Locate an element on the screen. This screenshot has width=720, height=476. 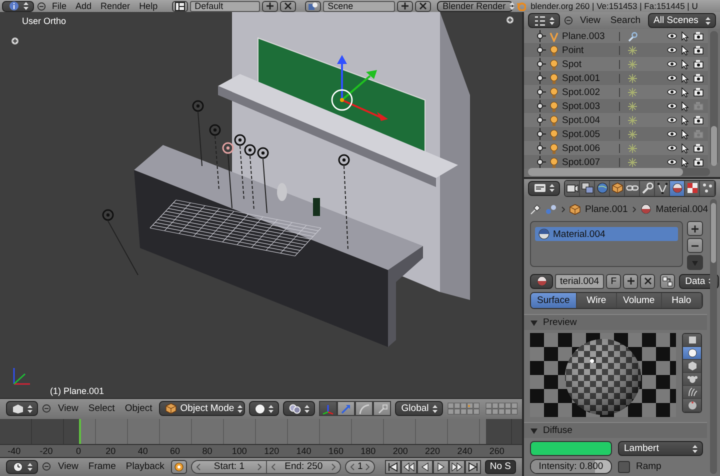
manipulator-toggle-button is located at coordinates (328, 408).